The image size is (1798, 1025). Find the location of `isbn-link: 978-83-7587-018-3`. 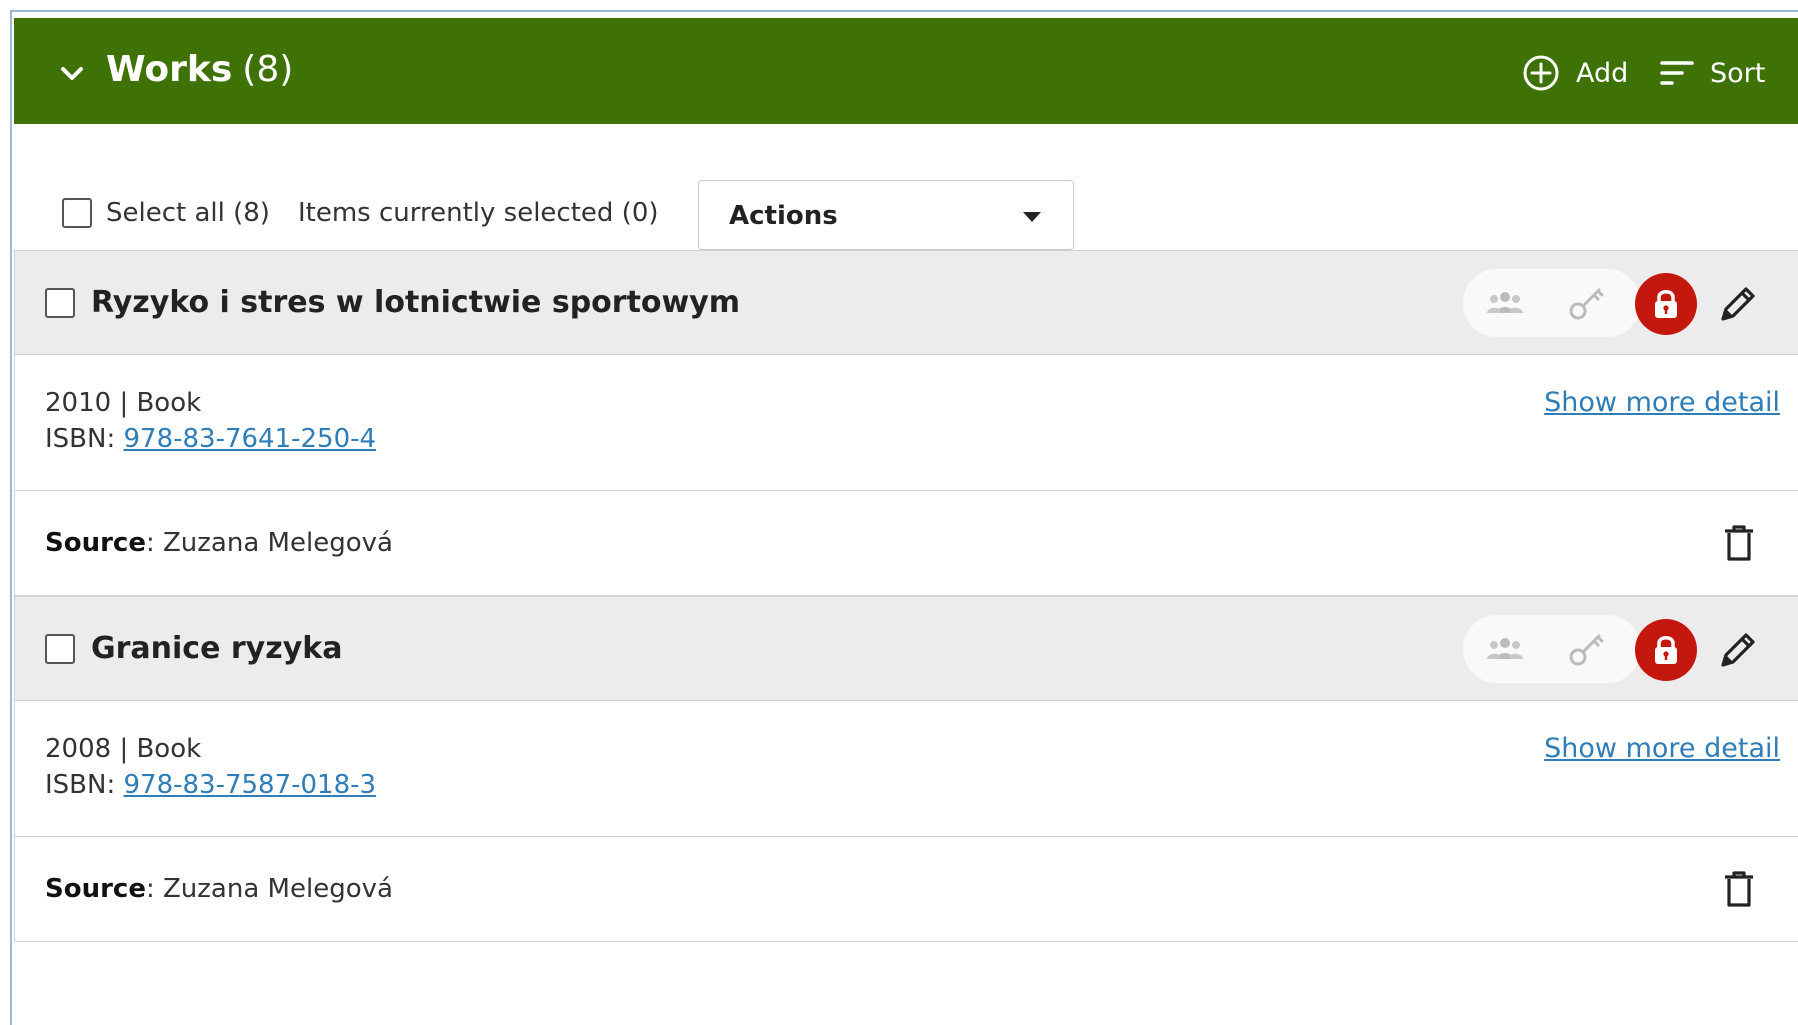

isbn-link: 978-83-7587-018-3 is located at coordinates (249, 785).